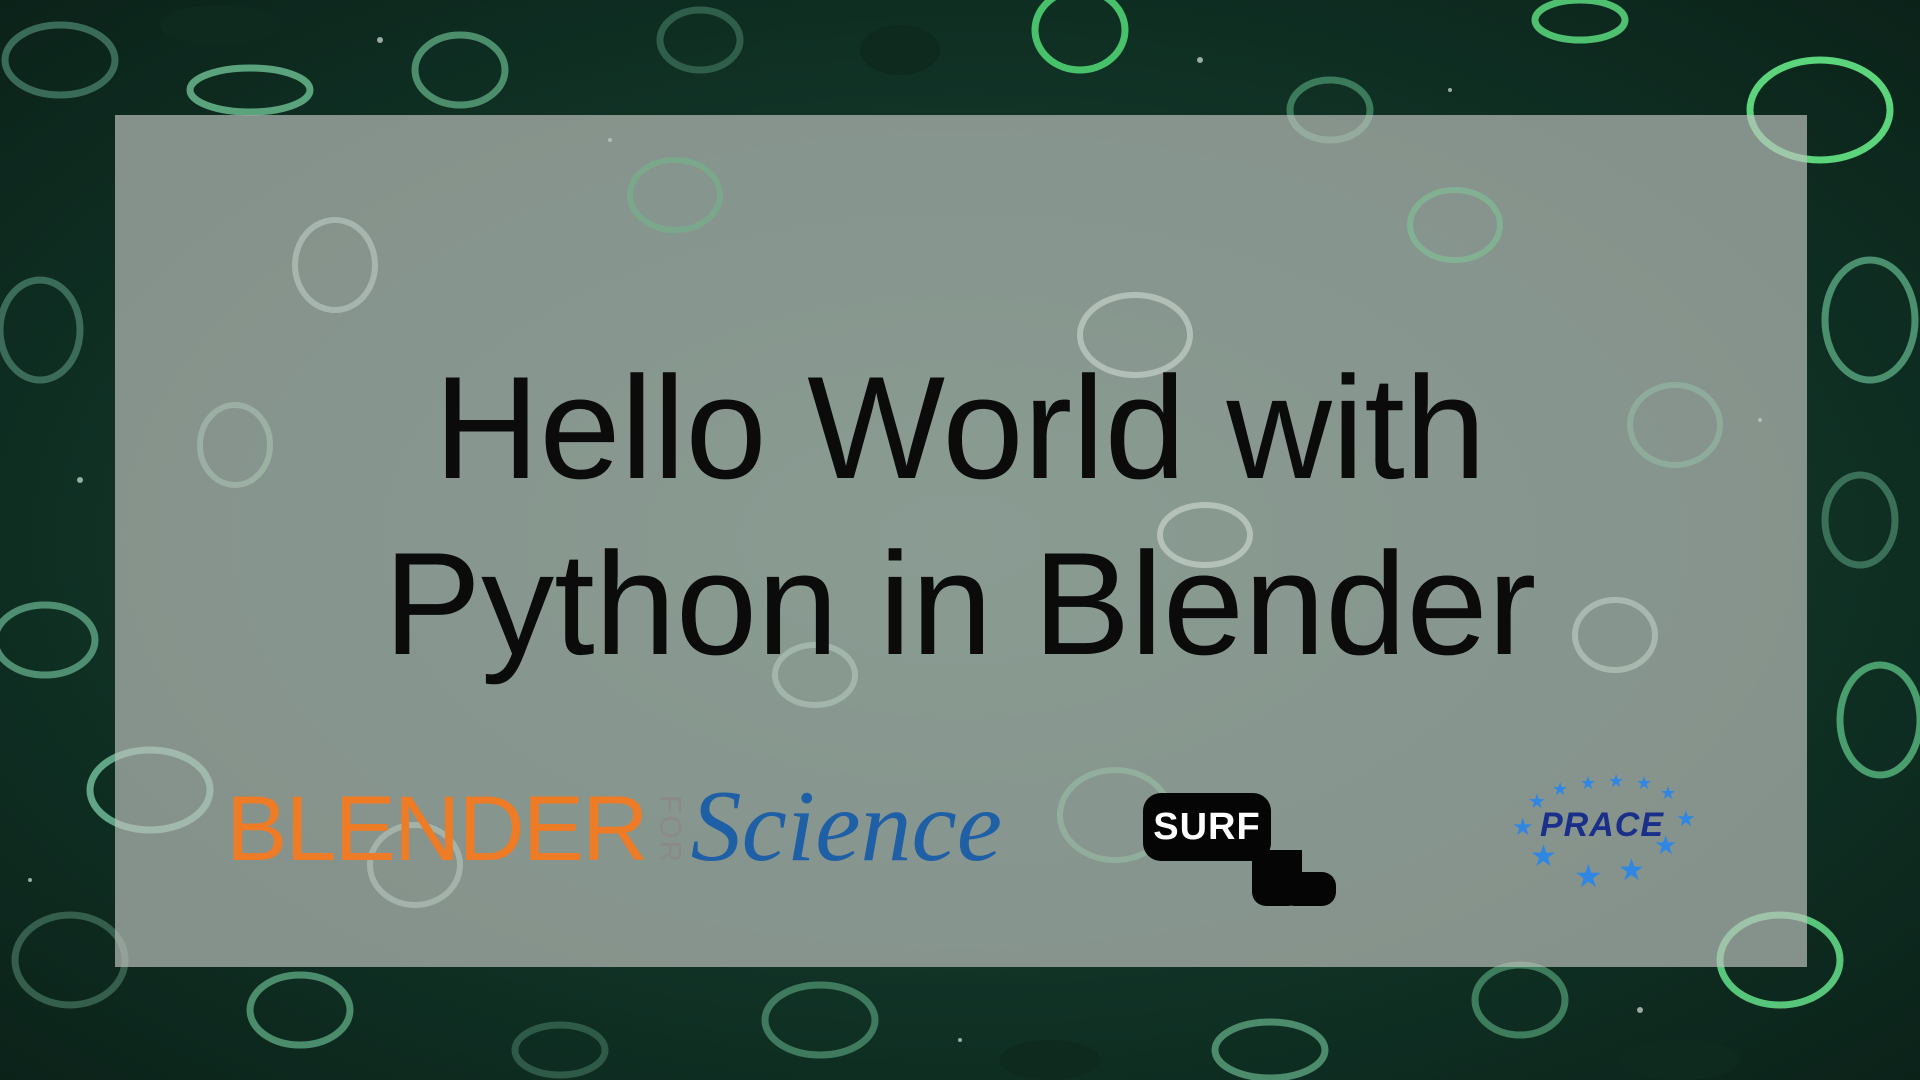  I want to click on blender-for-science-logo: BLENDER FOR Science, so click(614, 824).